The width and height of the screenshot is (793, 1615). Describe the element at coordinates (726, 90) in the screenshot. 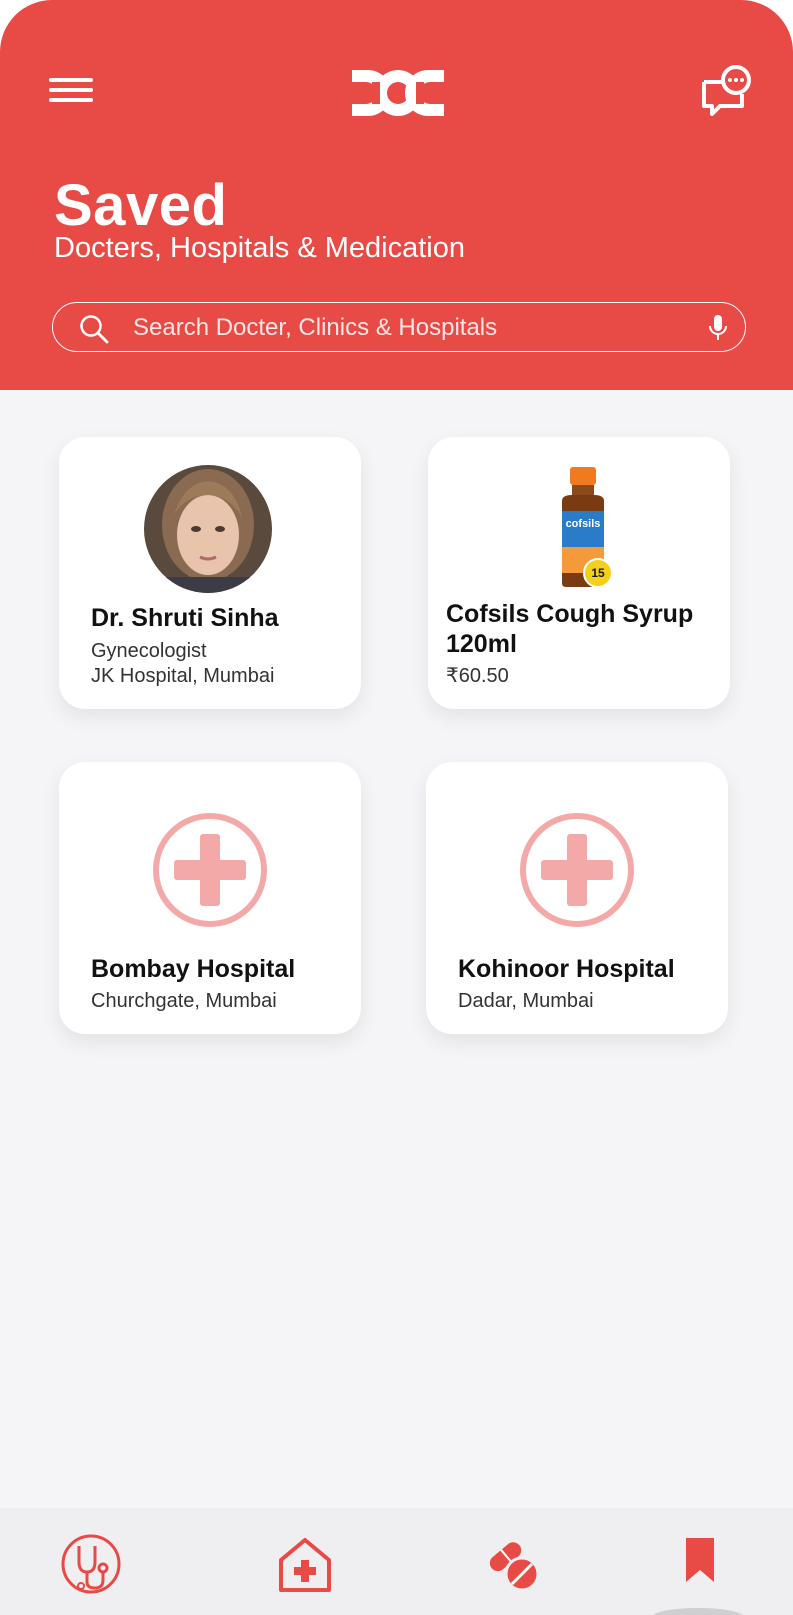

I see `chat-notification-icon` at that location.